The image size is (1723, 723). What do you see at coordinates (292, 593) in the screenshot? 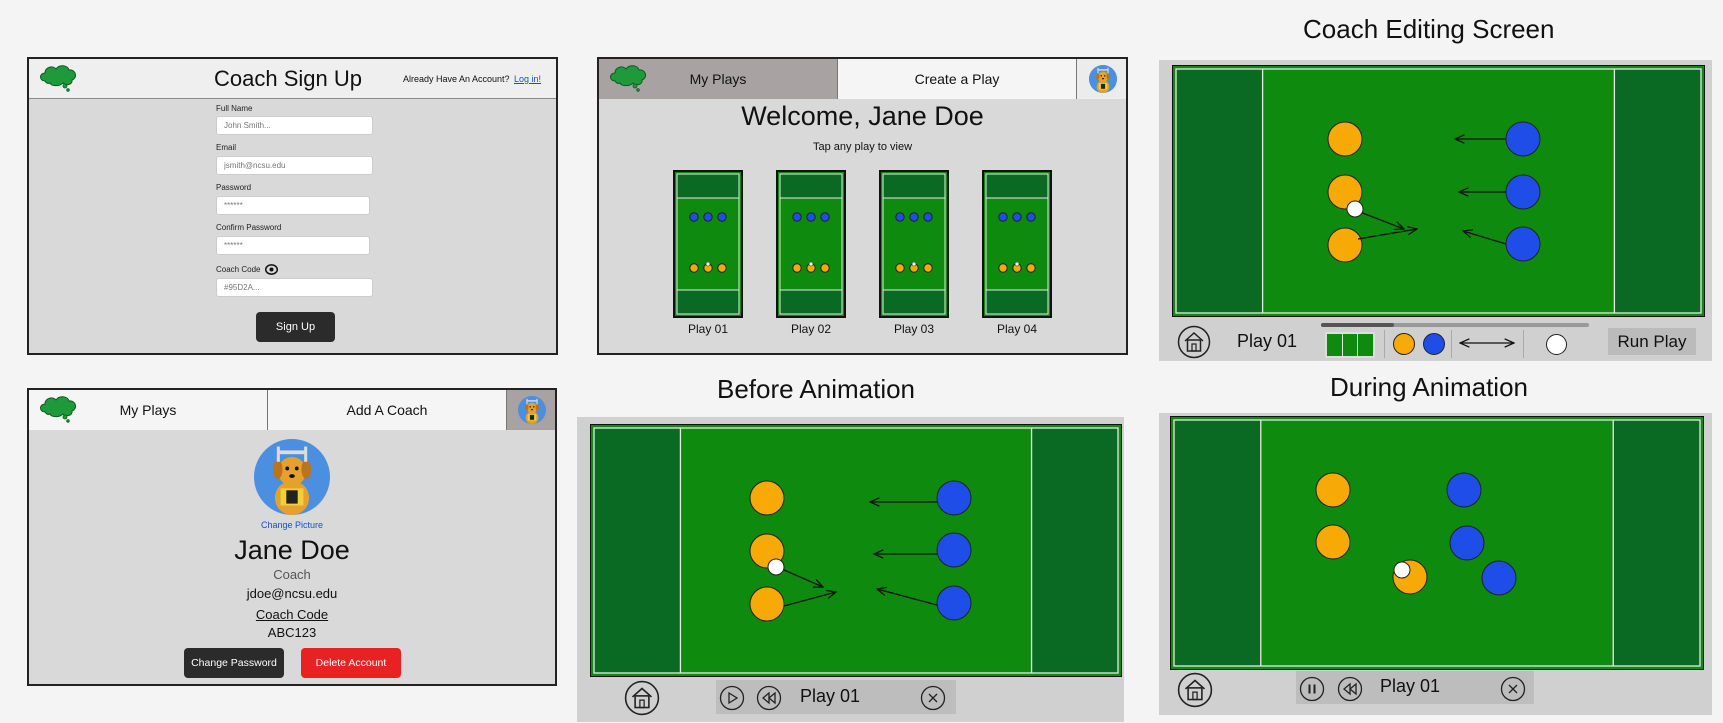
I see `profile-email: jdoe@ncsu.edu` at bounding box center [292, 593].